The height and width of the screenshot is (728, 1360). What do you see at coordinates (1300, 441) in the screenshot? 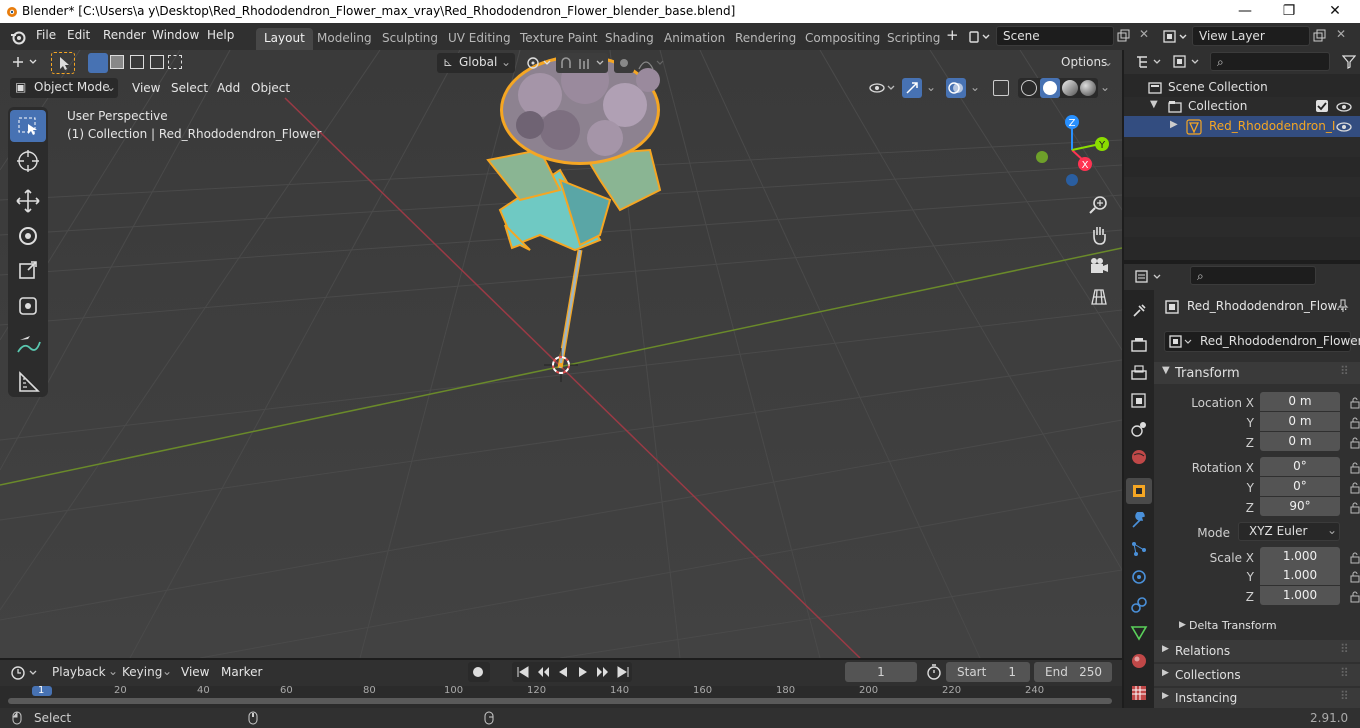
I see `location-z-field: 0 m` at bounding box center [1300, 441].